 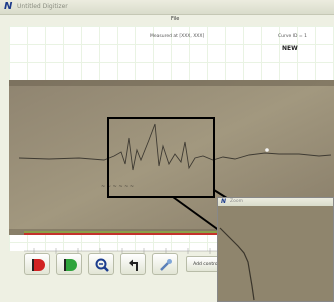 I want to click on magnifier-icon, so click(x=102, y=265).